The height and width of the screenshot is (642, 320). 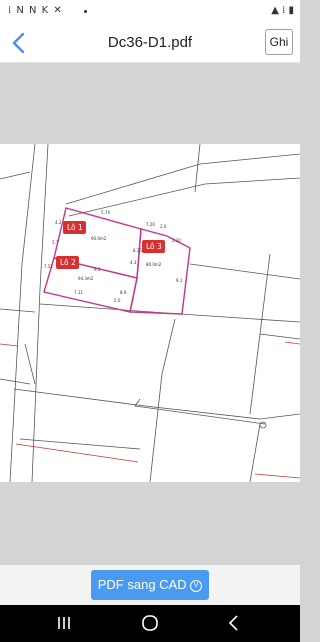 I want to click on lot-label: Lô 3, so click(x=154, y=246).